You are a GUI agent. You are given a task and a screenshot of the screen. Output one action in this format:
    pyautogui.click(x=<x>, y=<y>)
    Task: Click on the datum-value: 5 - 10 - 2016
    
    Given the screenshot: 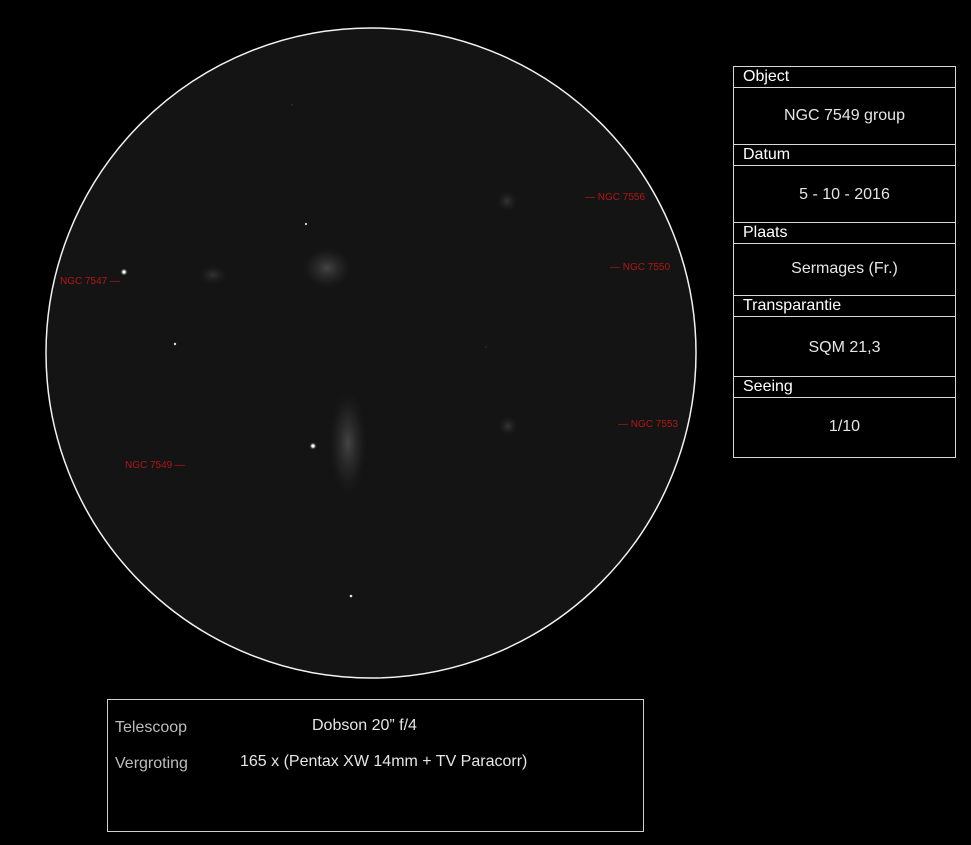 What is the action you would take?
    pyautogui.click(x=844, y=194)
    